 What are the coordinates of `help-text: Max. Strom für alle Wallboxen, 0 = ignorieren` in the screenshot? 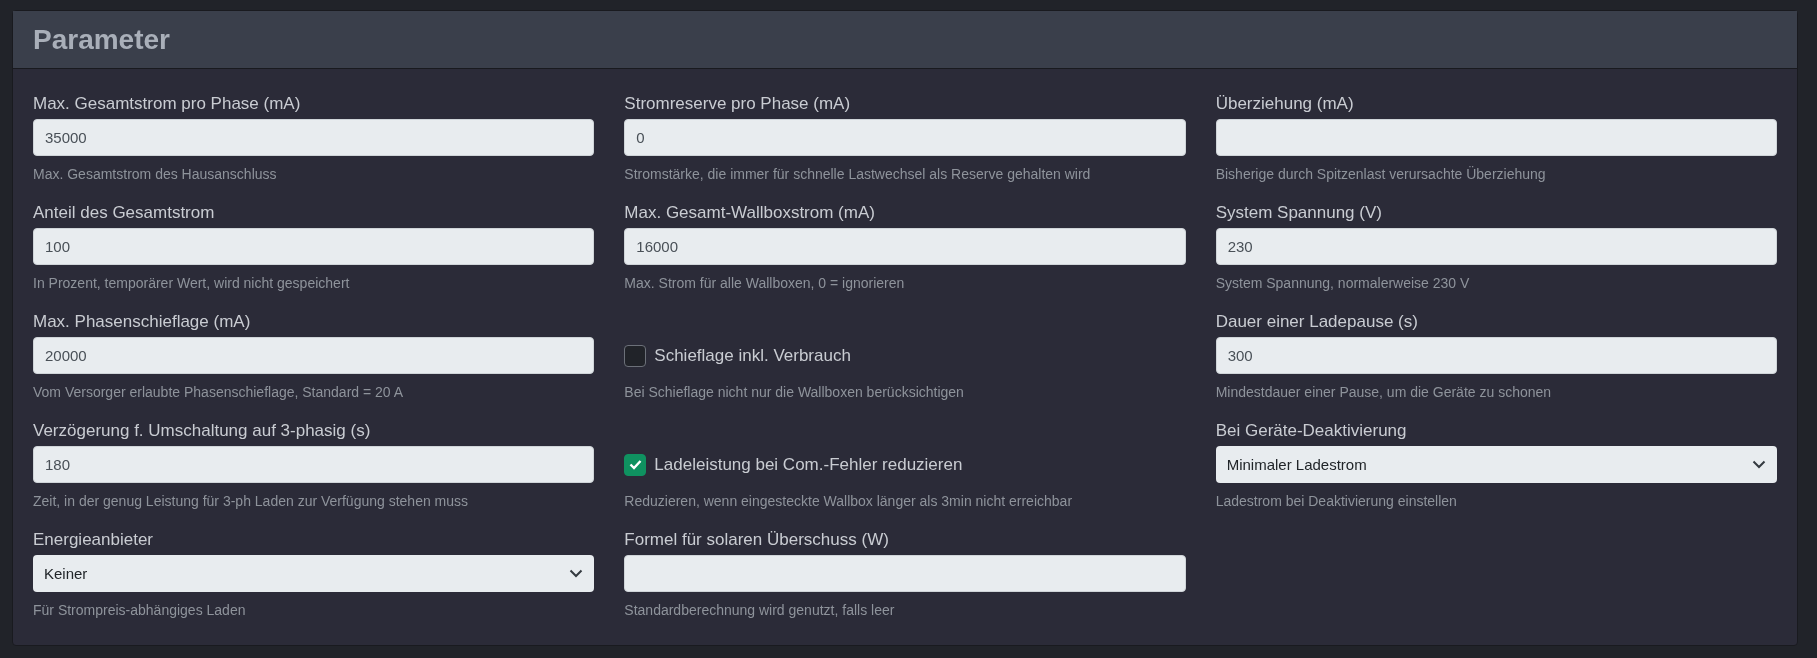 It's located at (765, 283).